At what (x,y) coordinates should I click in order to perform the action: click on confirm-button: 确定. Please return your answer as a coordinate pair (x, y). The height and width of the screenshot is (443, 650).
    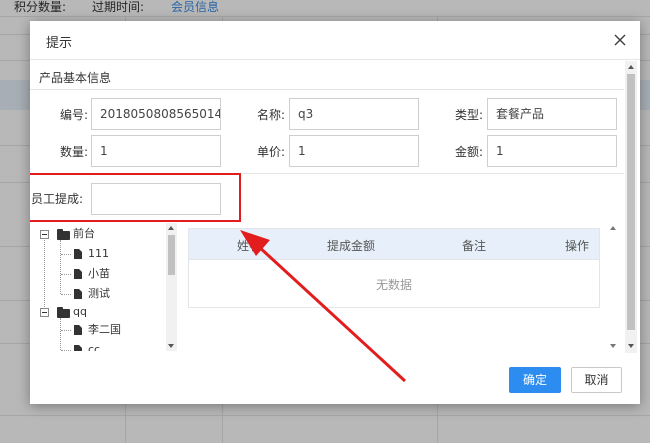
    Looking at the image, I should click on (535, 380).